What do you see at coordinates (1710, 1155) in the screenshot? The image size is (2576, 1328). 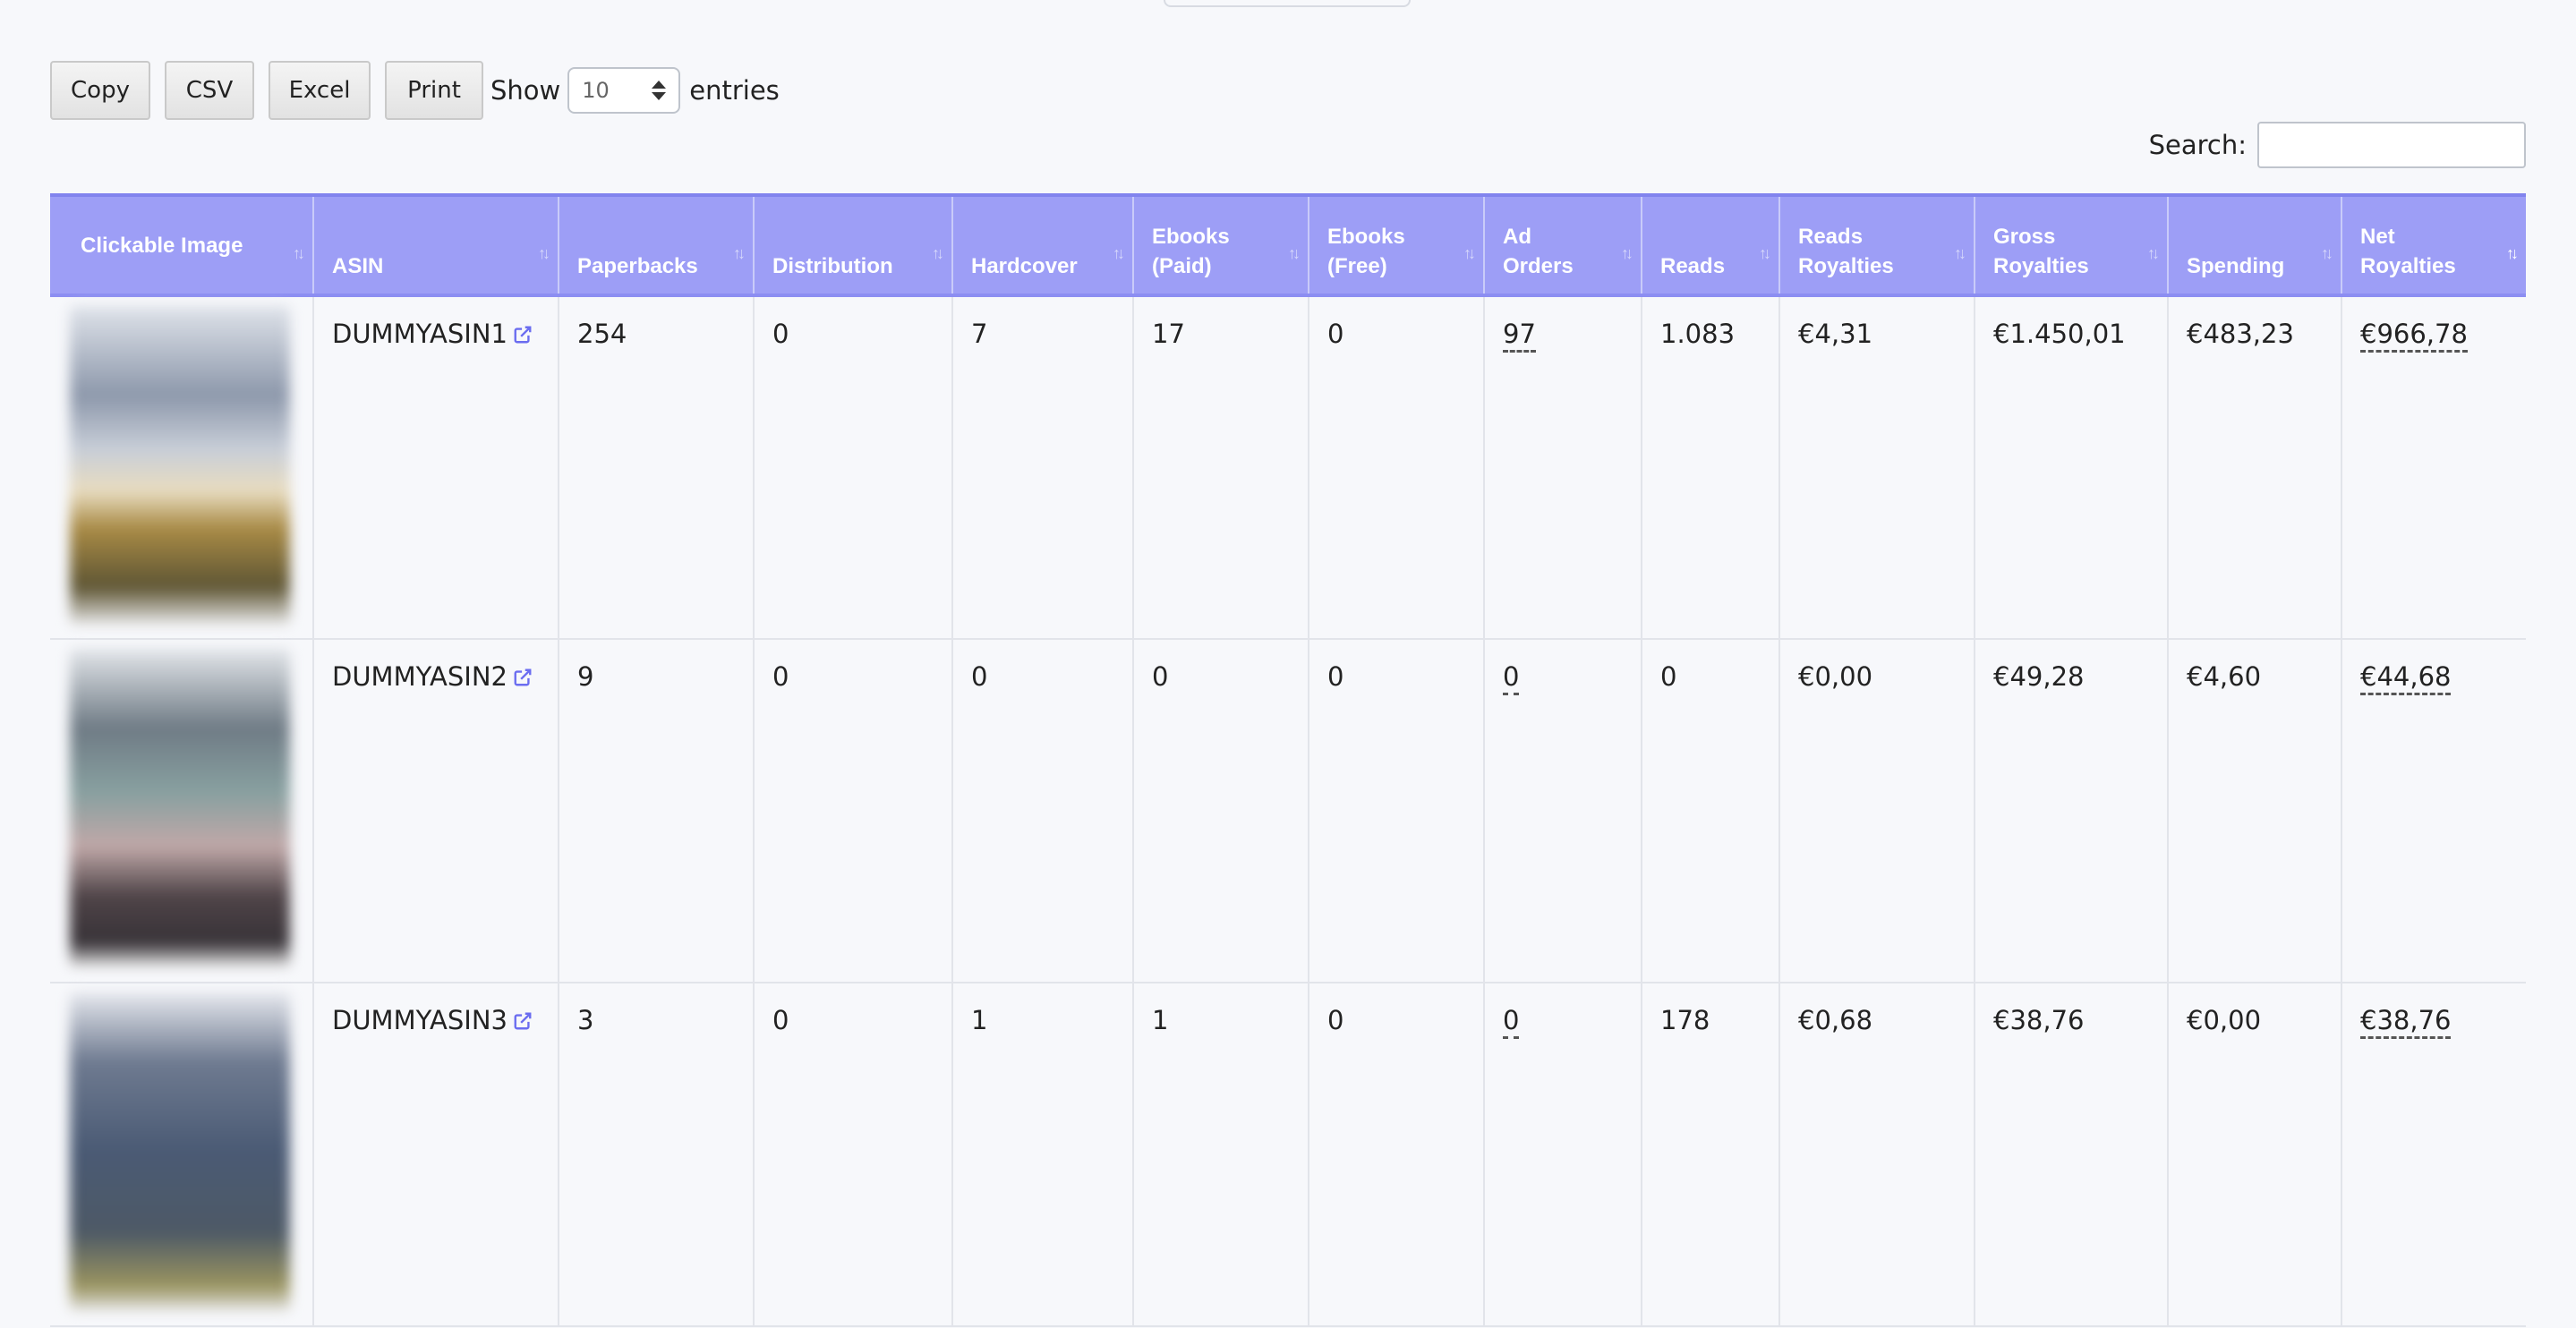 I see `reads-cell: 178` at bounding box center [1710, 1155].